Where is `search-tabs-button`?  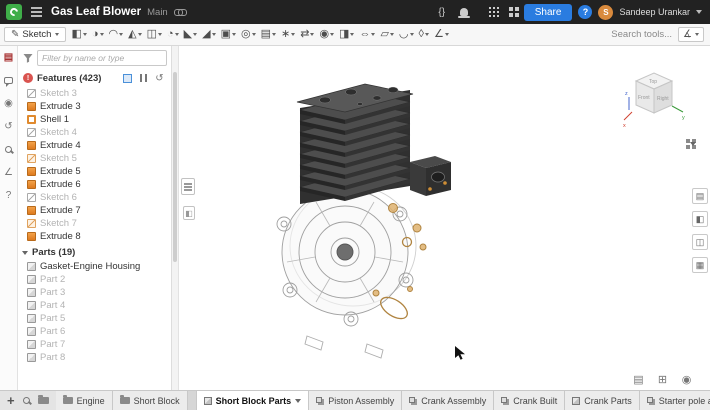
search-tabs-button is located at coordinates (26, 400).